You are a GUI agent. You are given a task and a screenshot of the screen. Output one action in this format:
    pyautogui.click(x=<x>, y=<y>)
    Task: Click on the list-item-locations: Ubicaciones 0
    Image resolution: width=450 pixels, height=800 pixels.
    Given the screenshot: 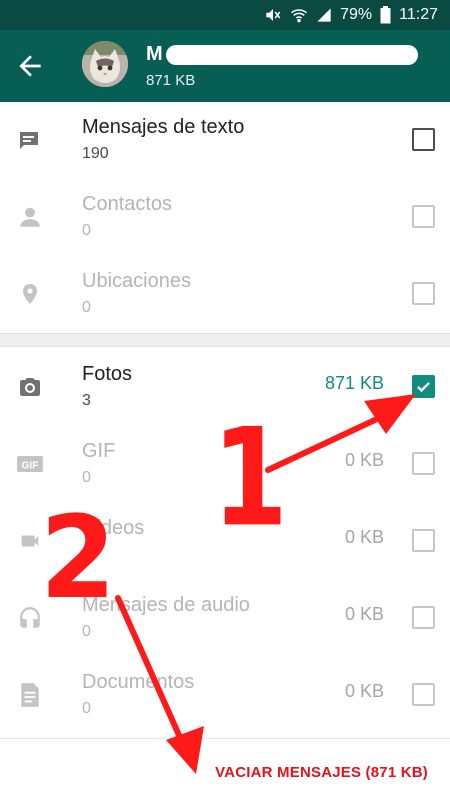 What is the action you would take?
    pyautogui.click(x=225, y=294)
    